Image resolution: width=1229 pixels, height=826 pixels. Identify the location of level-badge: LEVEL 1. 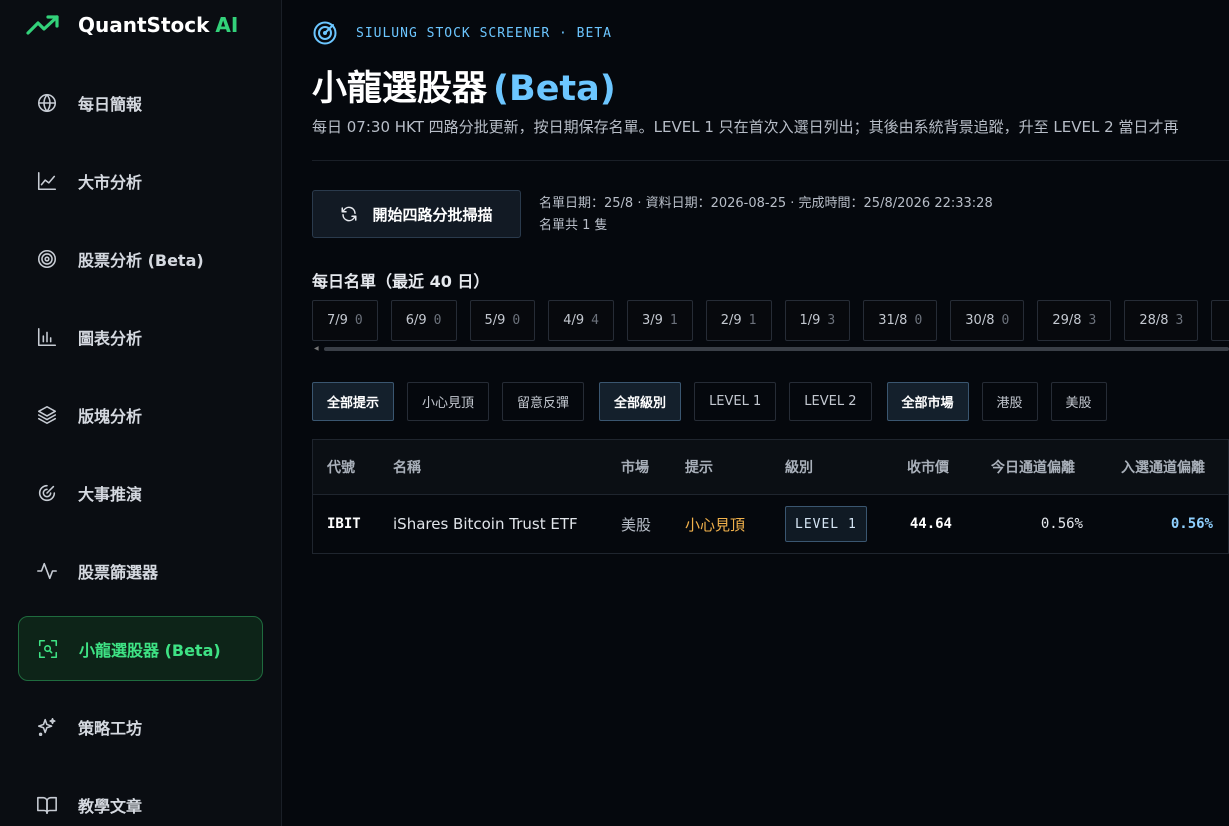
(826, 524).